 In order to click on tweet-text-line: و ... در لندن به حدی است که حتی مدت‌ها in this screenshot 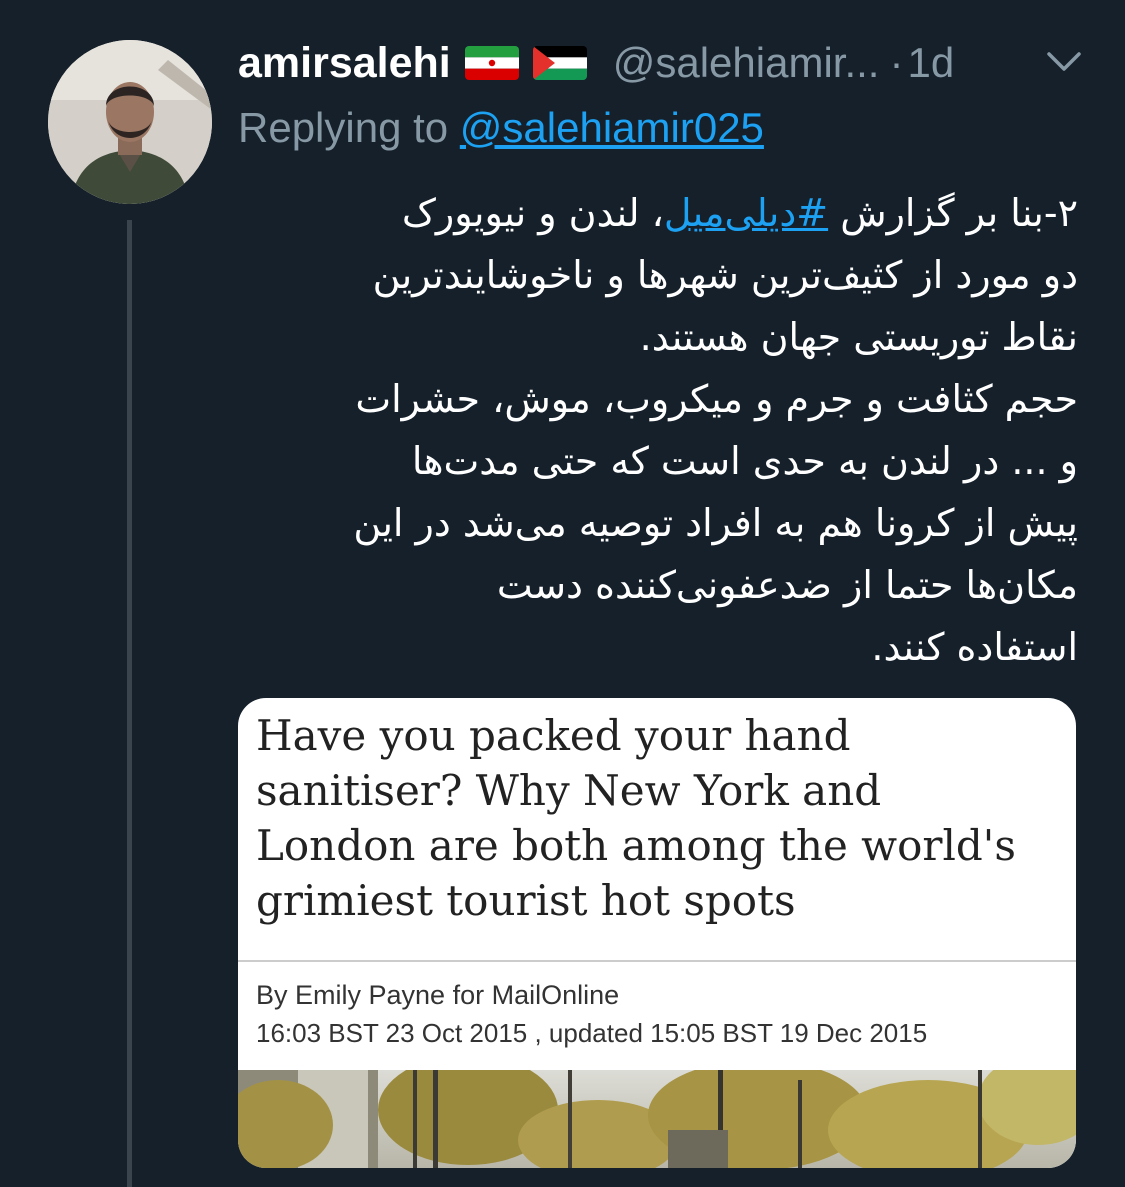, I will do `click(744, 461)`.